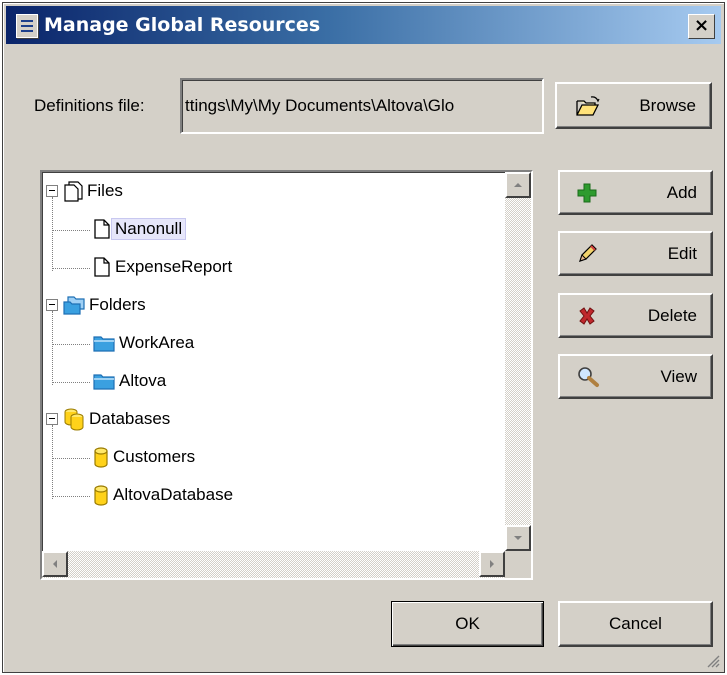  Describe the element at coordinates (74, 419) in the screenshot. I see `databases-group-icon` at that location.